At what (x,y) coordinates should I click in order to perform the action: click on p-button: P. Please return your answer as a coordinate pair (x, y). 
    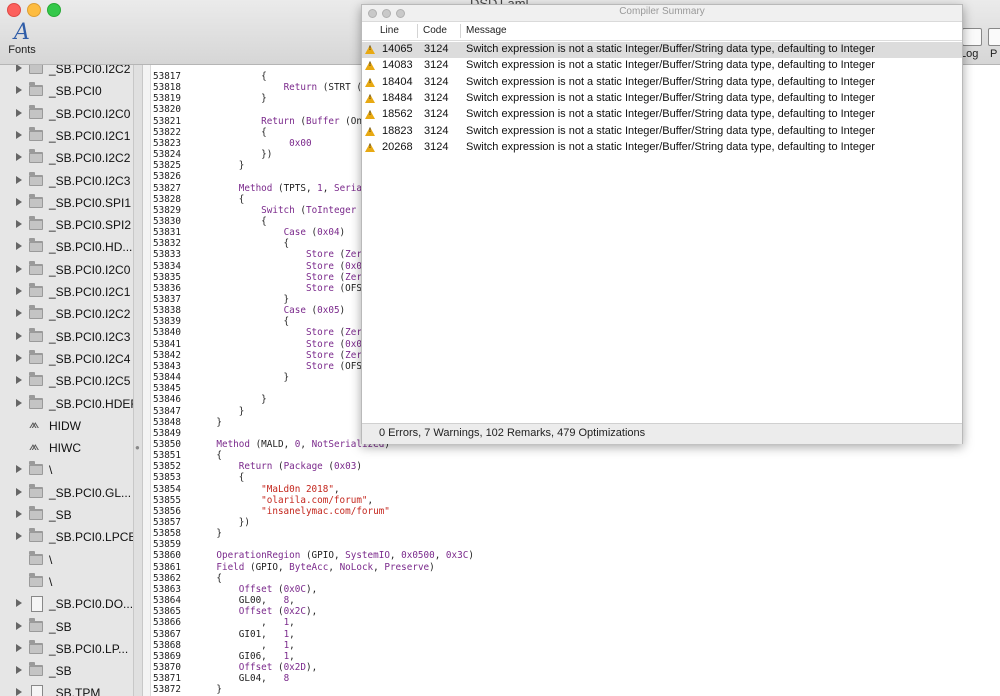
    Looking at the image, I should click on (993, 54).